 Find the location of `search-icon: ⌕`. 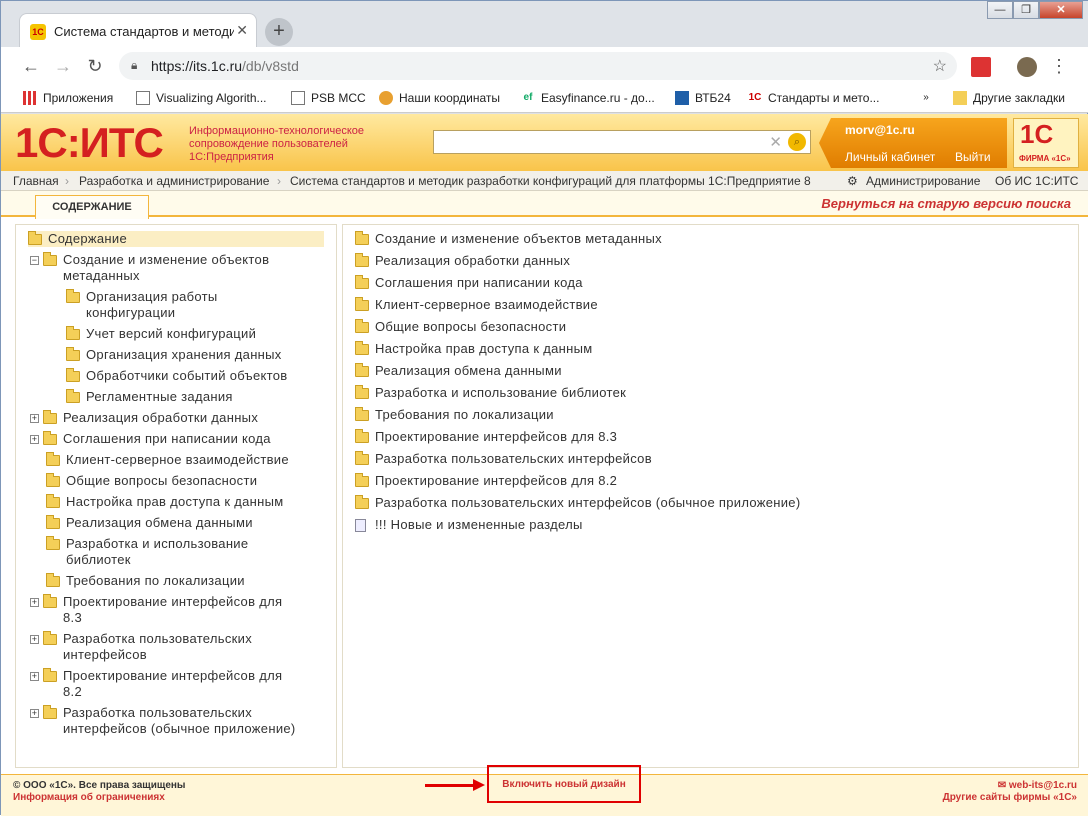

search-icon: ⌕ is located at coordinates (797, 142).